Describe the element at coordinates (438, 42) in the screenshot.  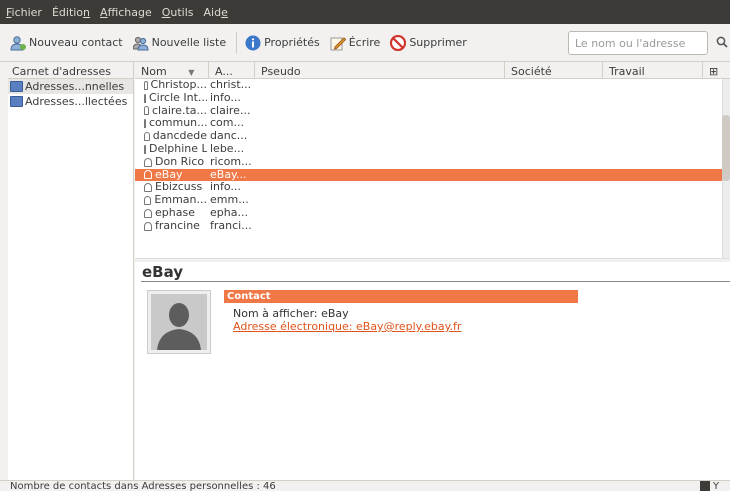
I see `delete-label: Supprimer` at that location.